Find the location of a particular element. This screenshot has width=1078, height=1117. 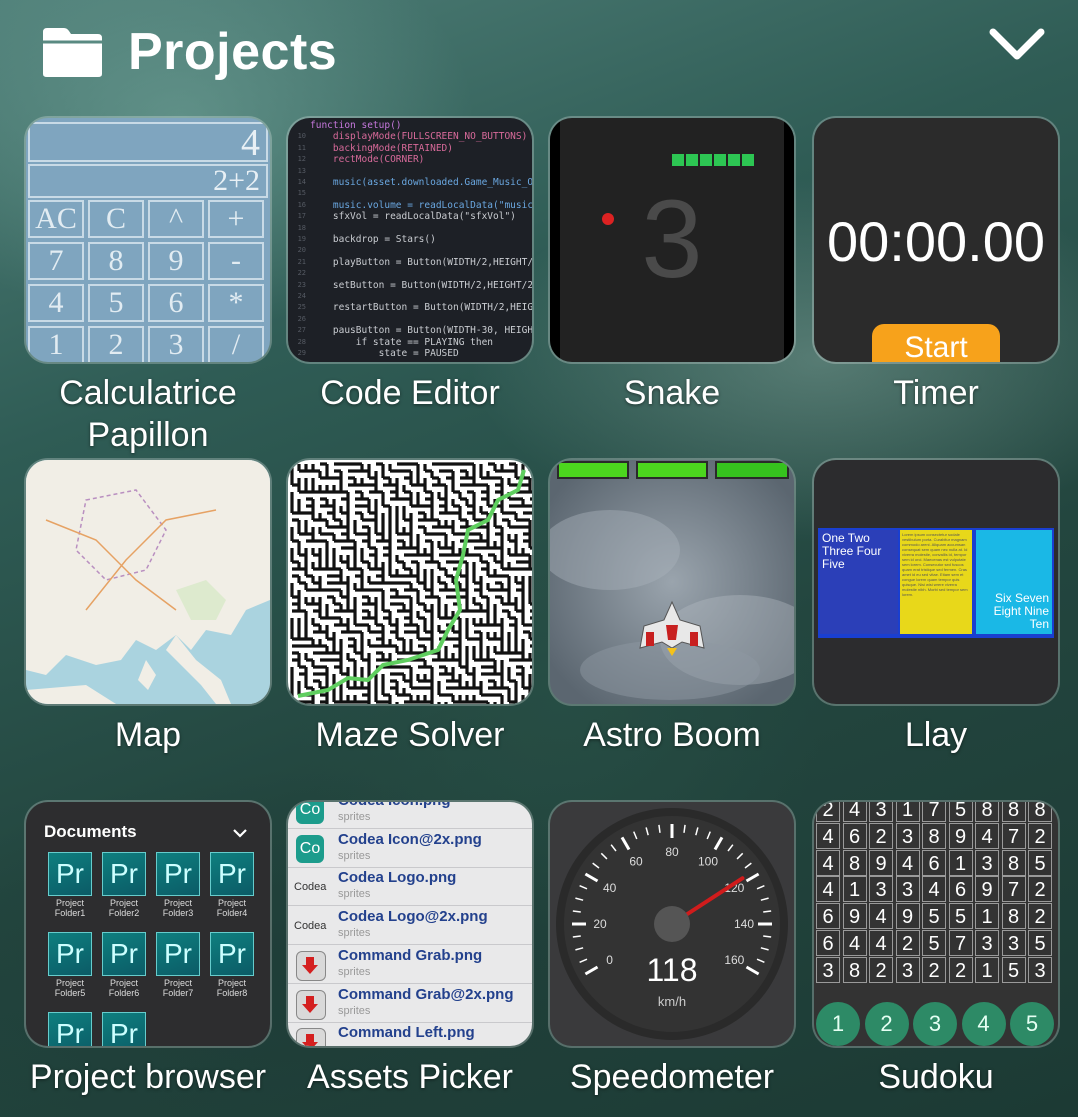

pb-folder-label: Project Folder3 is located at coordinates (178, 908).